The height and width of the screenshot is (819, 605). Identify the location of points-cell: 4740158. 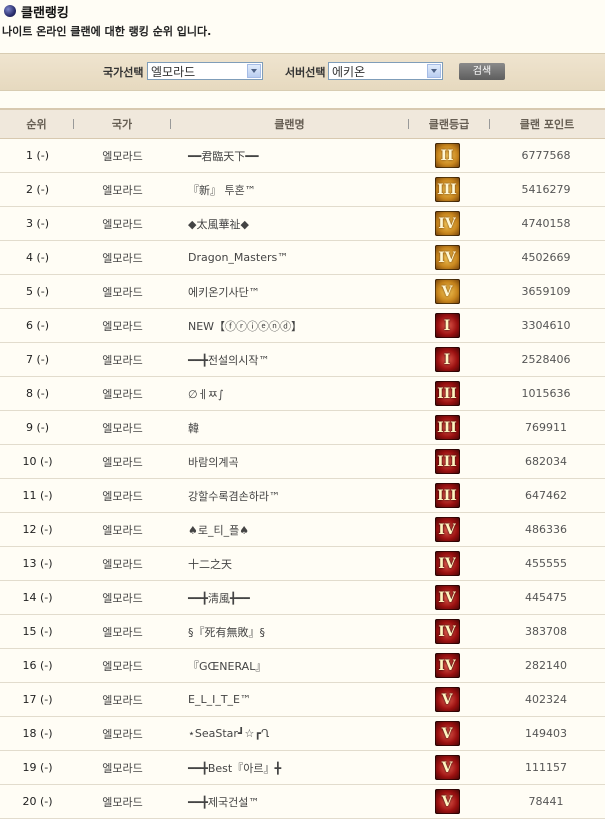
(546, 223).